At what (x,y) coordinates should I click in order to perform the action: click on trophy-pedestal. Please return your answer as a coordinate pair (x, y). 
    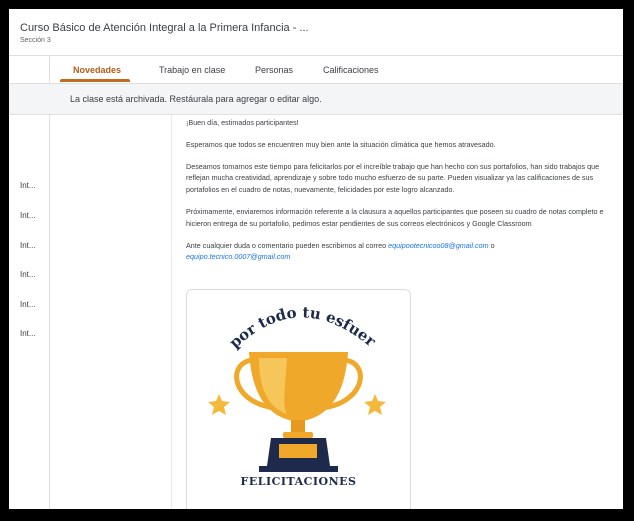
    Looking at the image, I should click on (298, 469).